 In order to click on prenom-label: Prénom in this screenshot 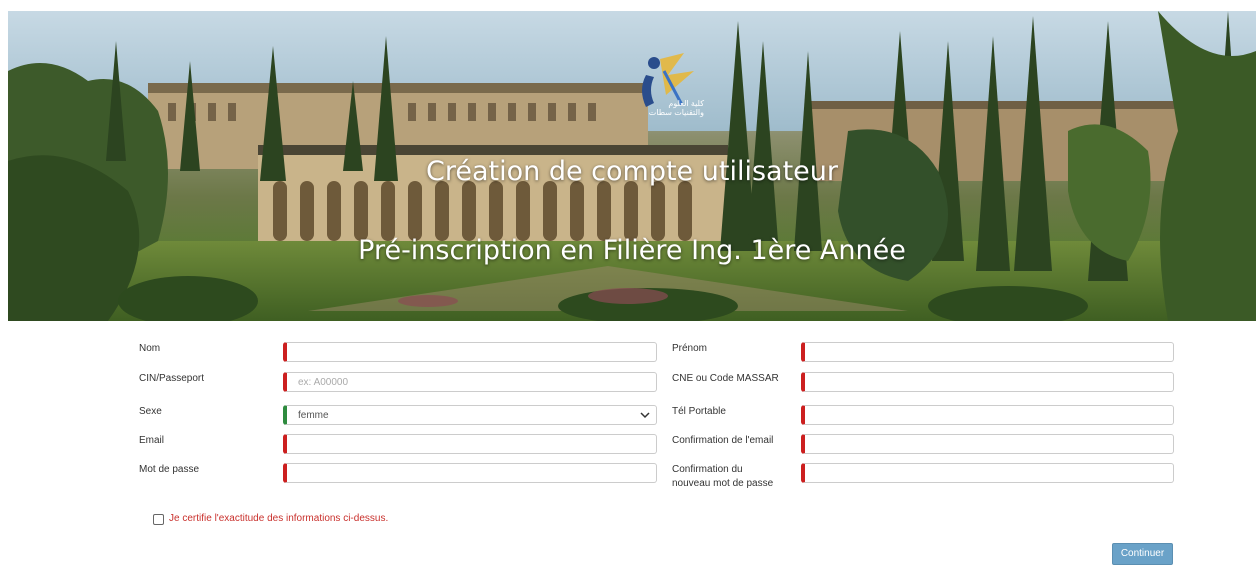, I will do `click(690, 348)`.